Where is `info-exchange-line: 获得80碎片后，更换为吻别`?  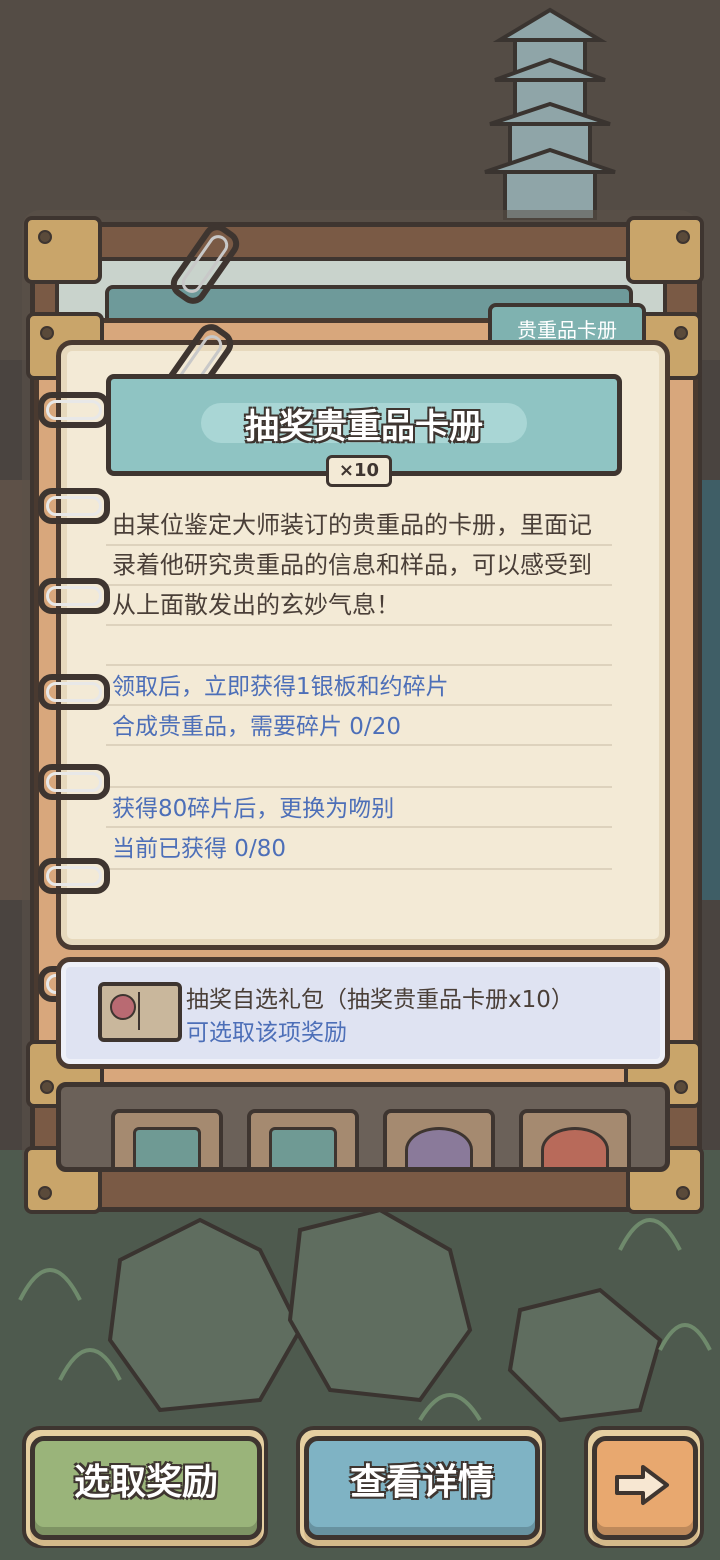
info-exchange-line: 获得80碎片后，更换为吻别 is located at coordinates (253, 809).